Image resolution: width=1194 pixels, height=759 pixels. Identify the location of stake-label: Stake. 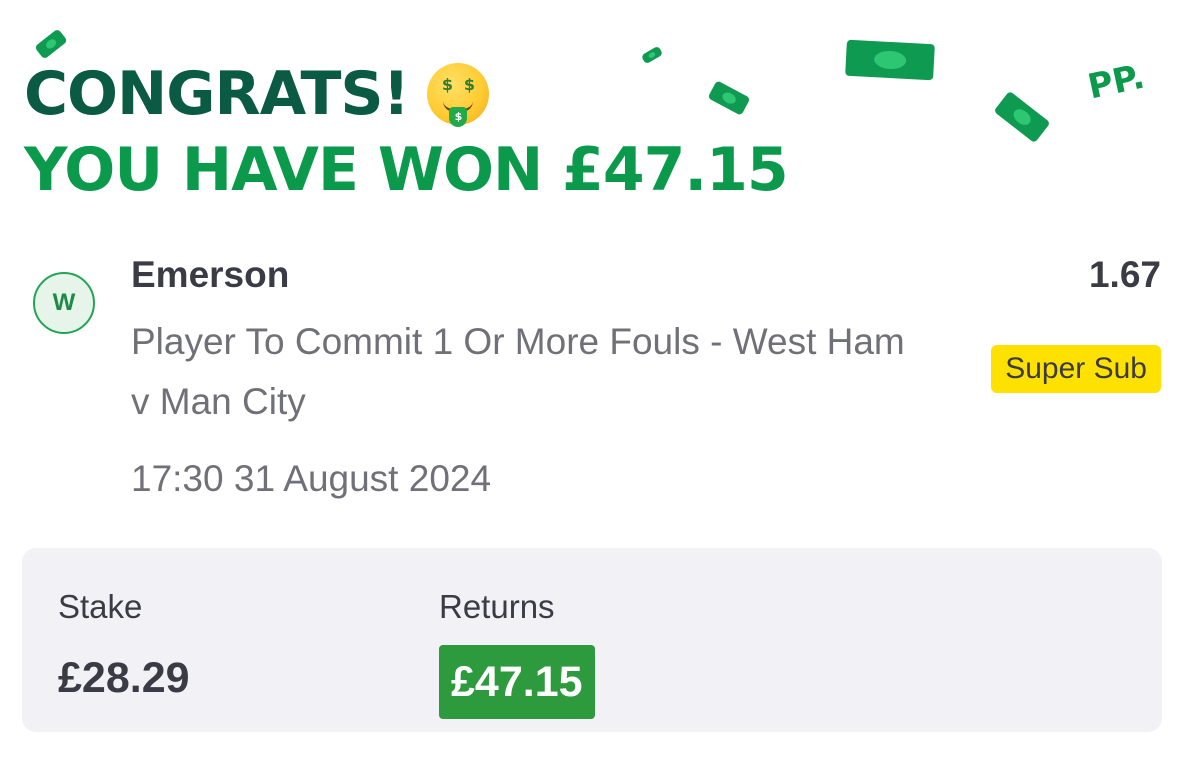
(100, 606).